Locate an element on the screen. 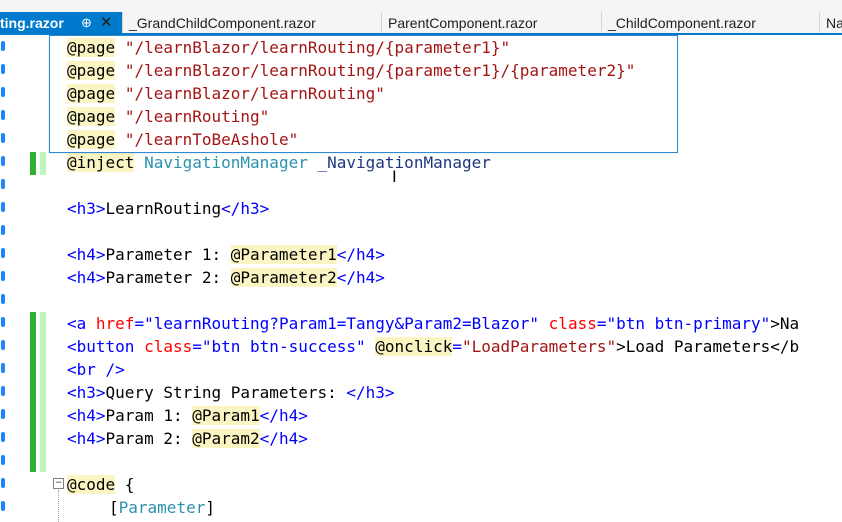 This screenshot has width=842, height=522. change-marker-block-light is located at coordinates (43, 392).